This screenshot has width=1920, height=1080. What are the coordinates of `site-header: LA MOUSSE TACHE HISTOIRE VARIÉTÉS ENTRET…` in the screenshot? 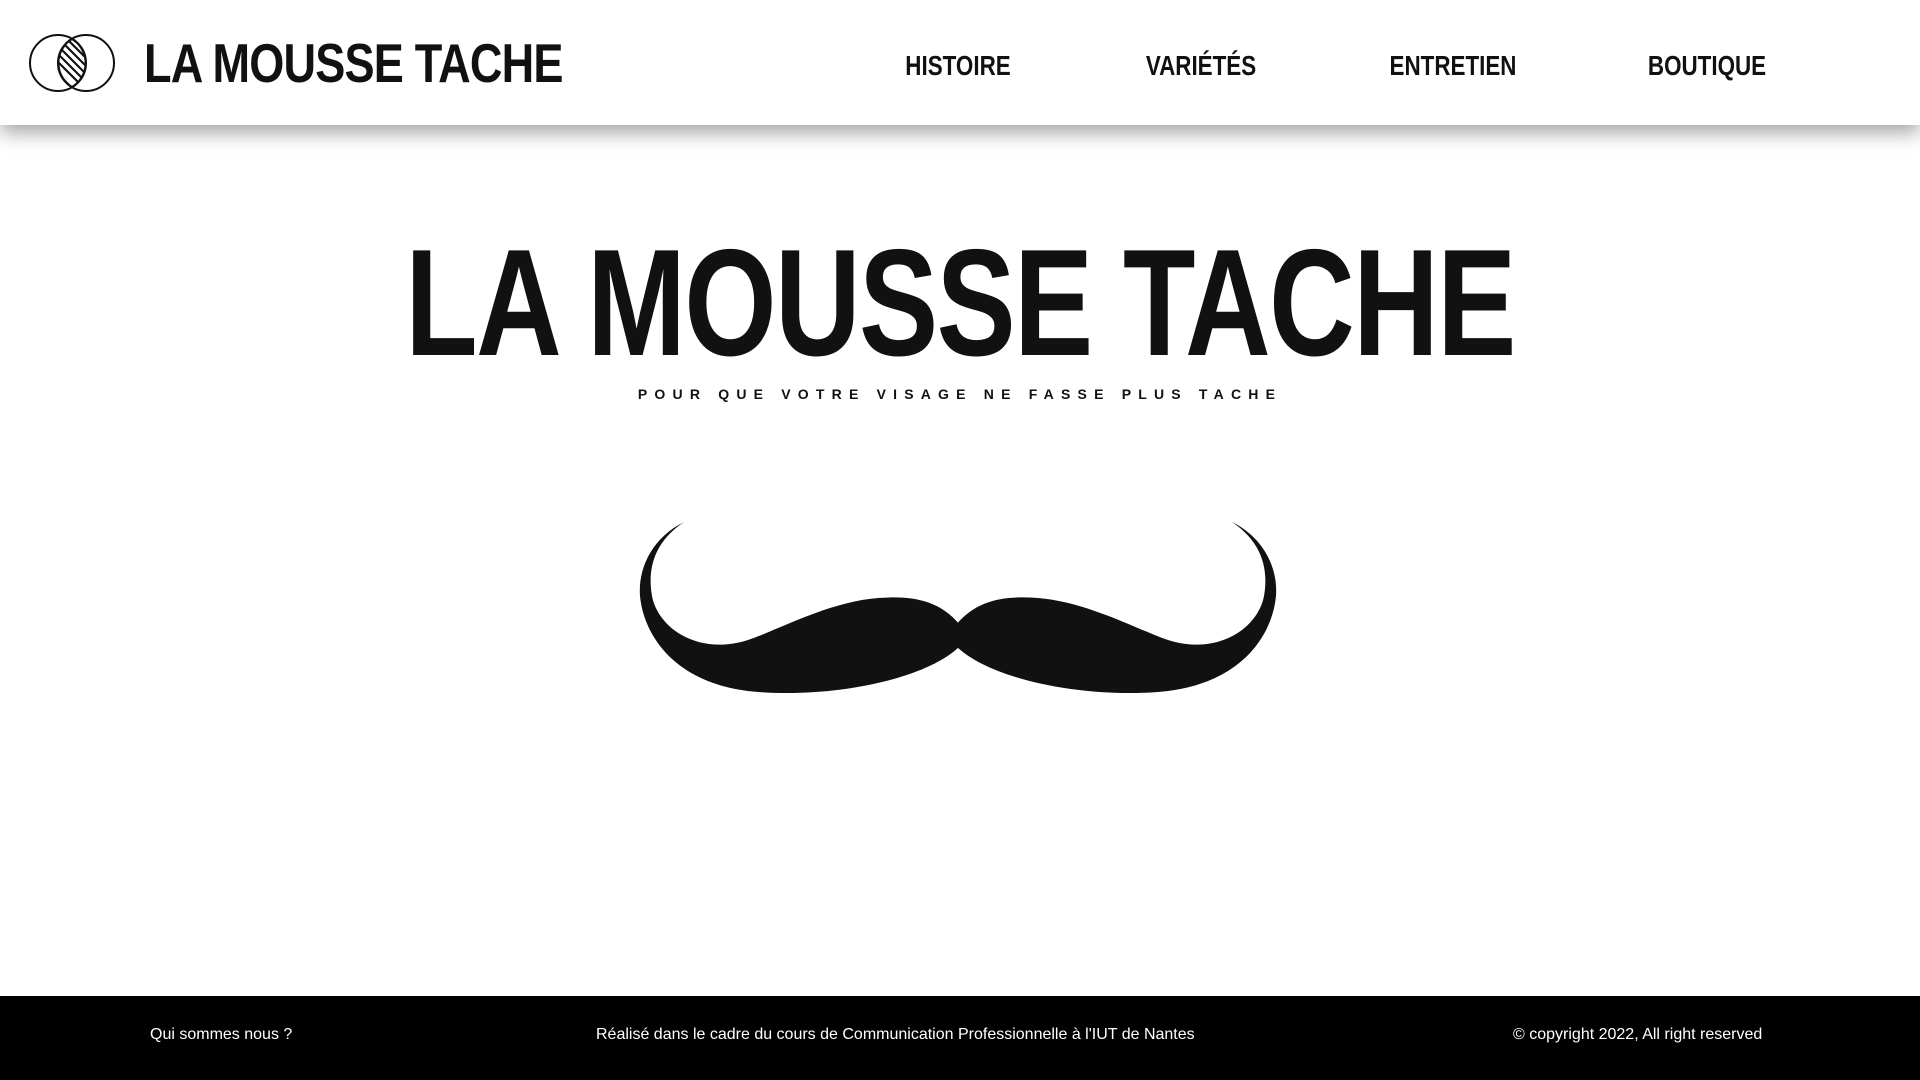 It's located at (960, 62).